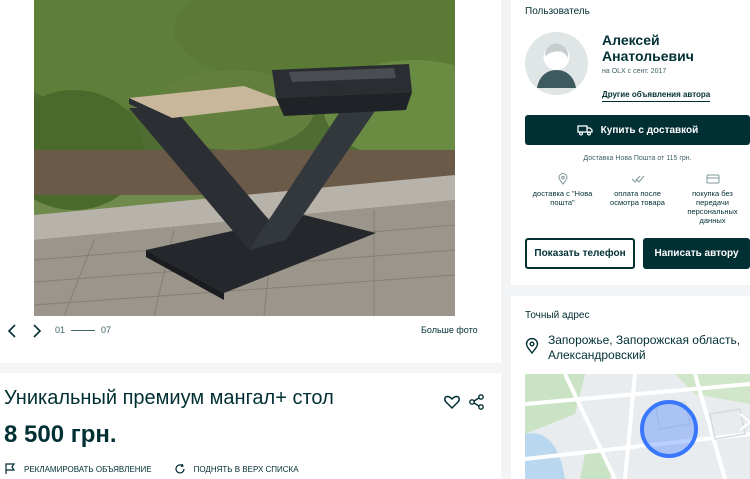  I want to click on feature-label: оплата после осмотра товара, so click(637, 198).